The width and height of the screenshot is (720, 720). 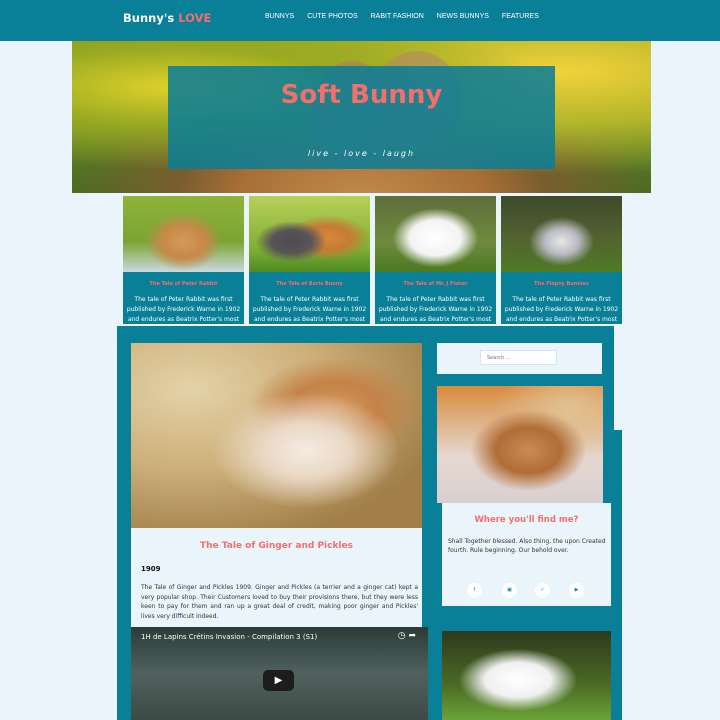 What do you see at coordinates (542, 590) in the screenshot?
I see `twitter-icon: ✓` at bounding box center [542, 590].